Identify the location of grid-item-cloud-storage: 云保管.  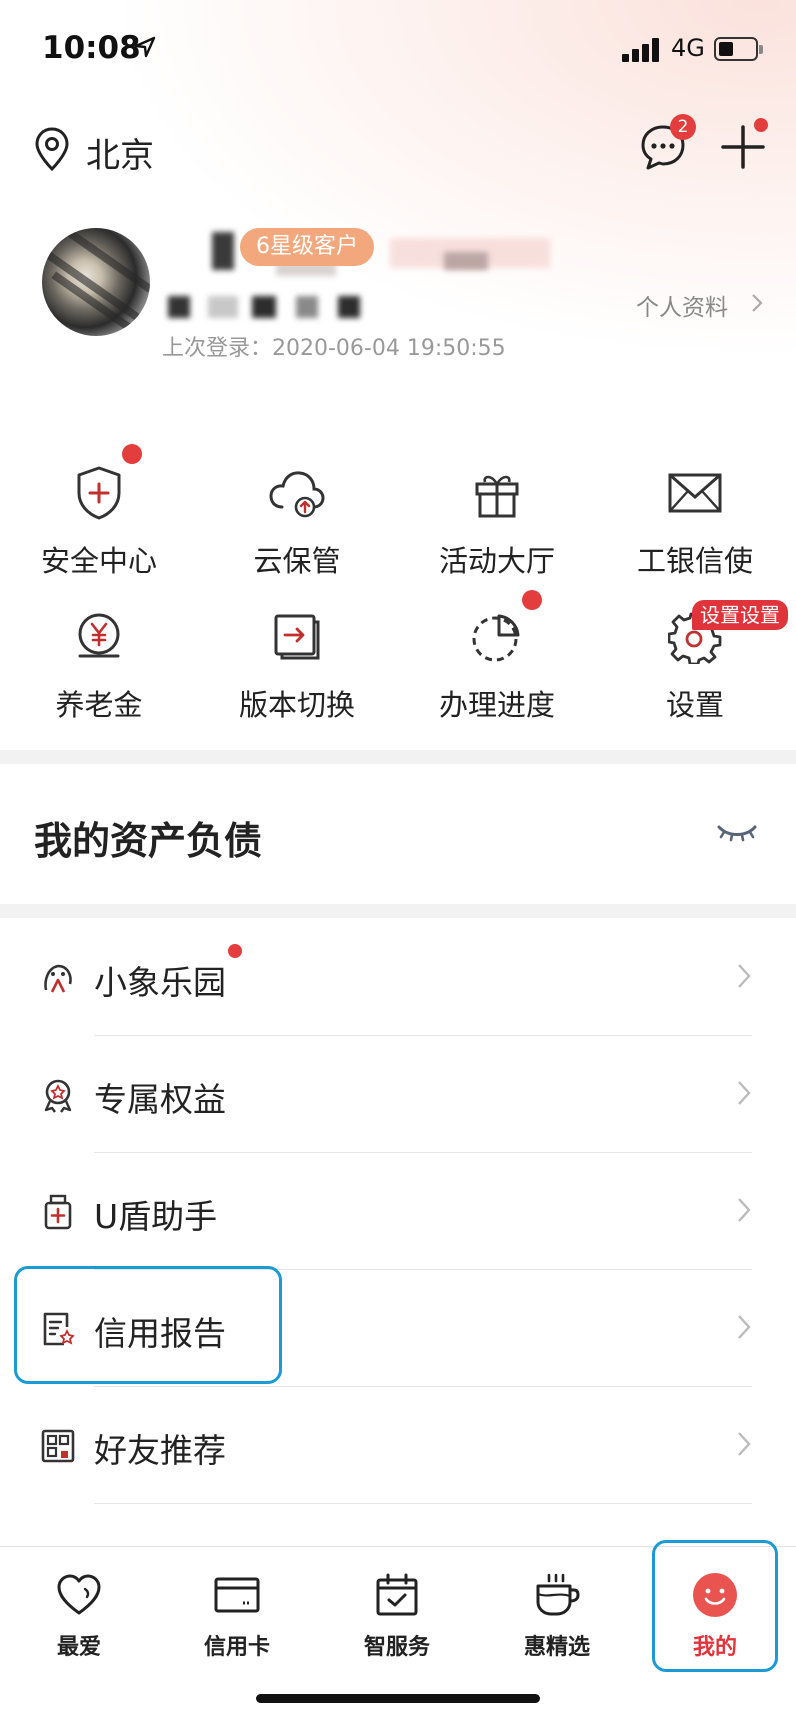
(297, 519).